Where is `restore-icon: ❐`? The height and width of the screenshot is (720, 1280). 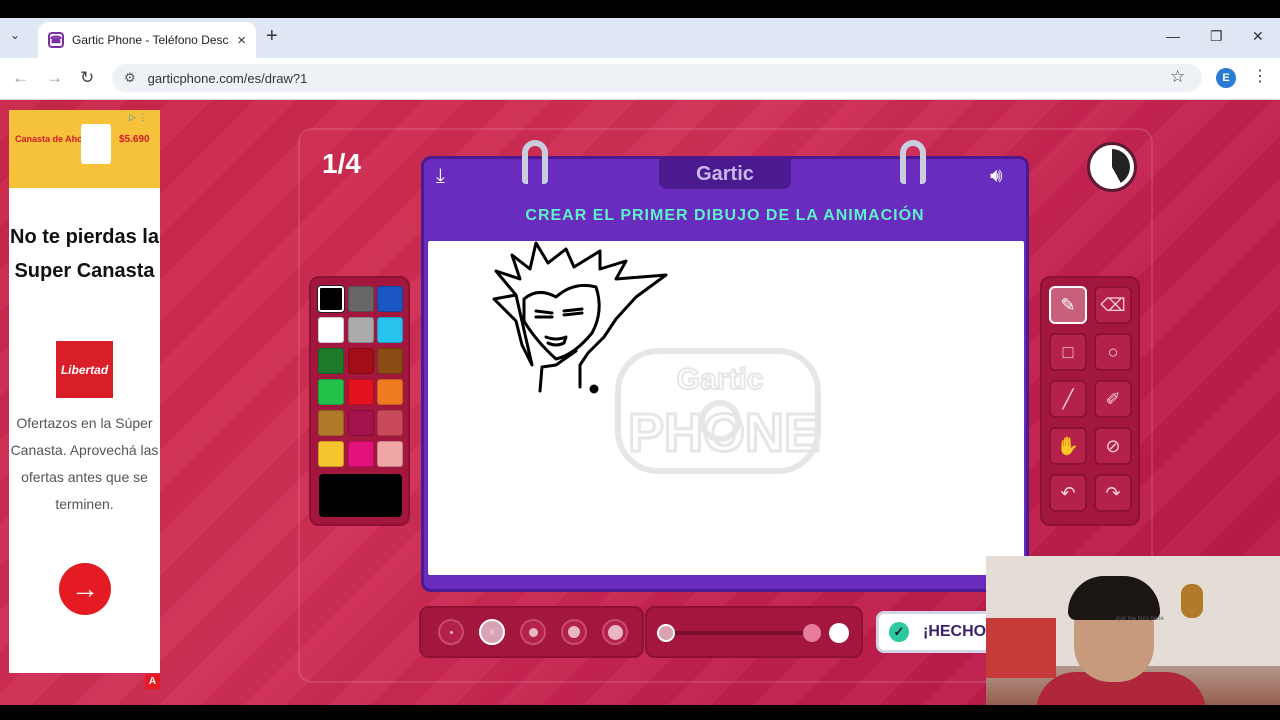 restore-icon: ❐ is located at coordinates (1216, 36).